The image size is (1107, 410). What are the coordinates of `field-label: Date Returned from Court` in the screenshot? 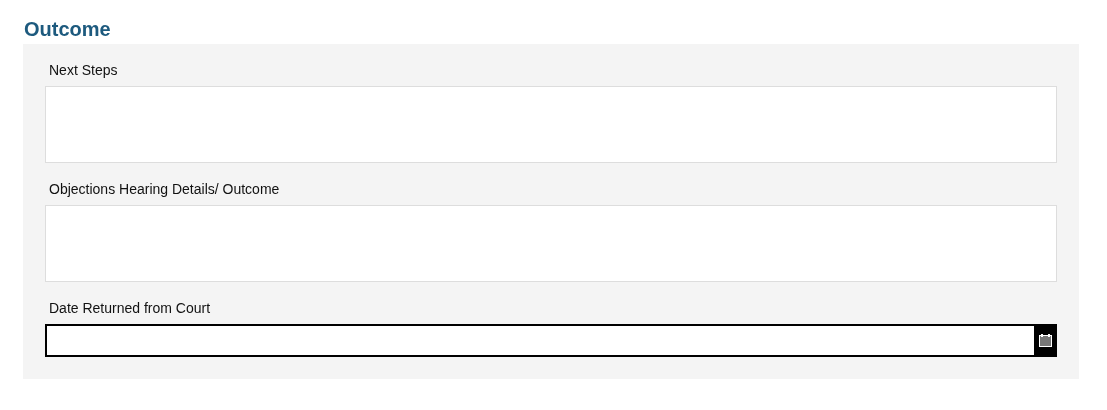 It's located at (130, 308).